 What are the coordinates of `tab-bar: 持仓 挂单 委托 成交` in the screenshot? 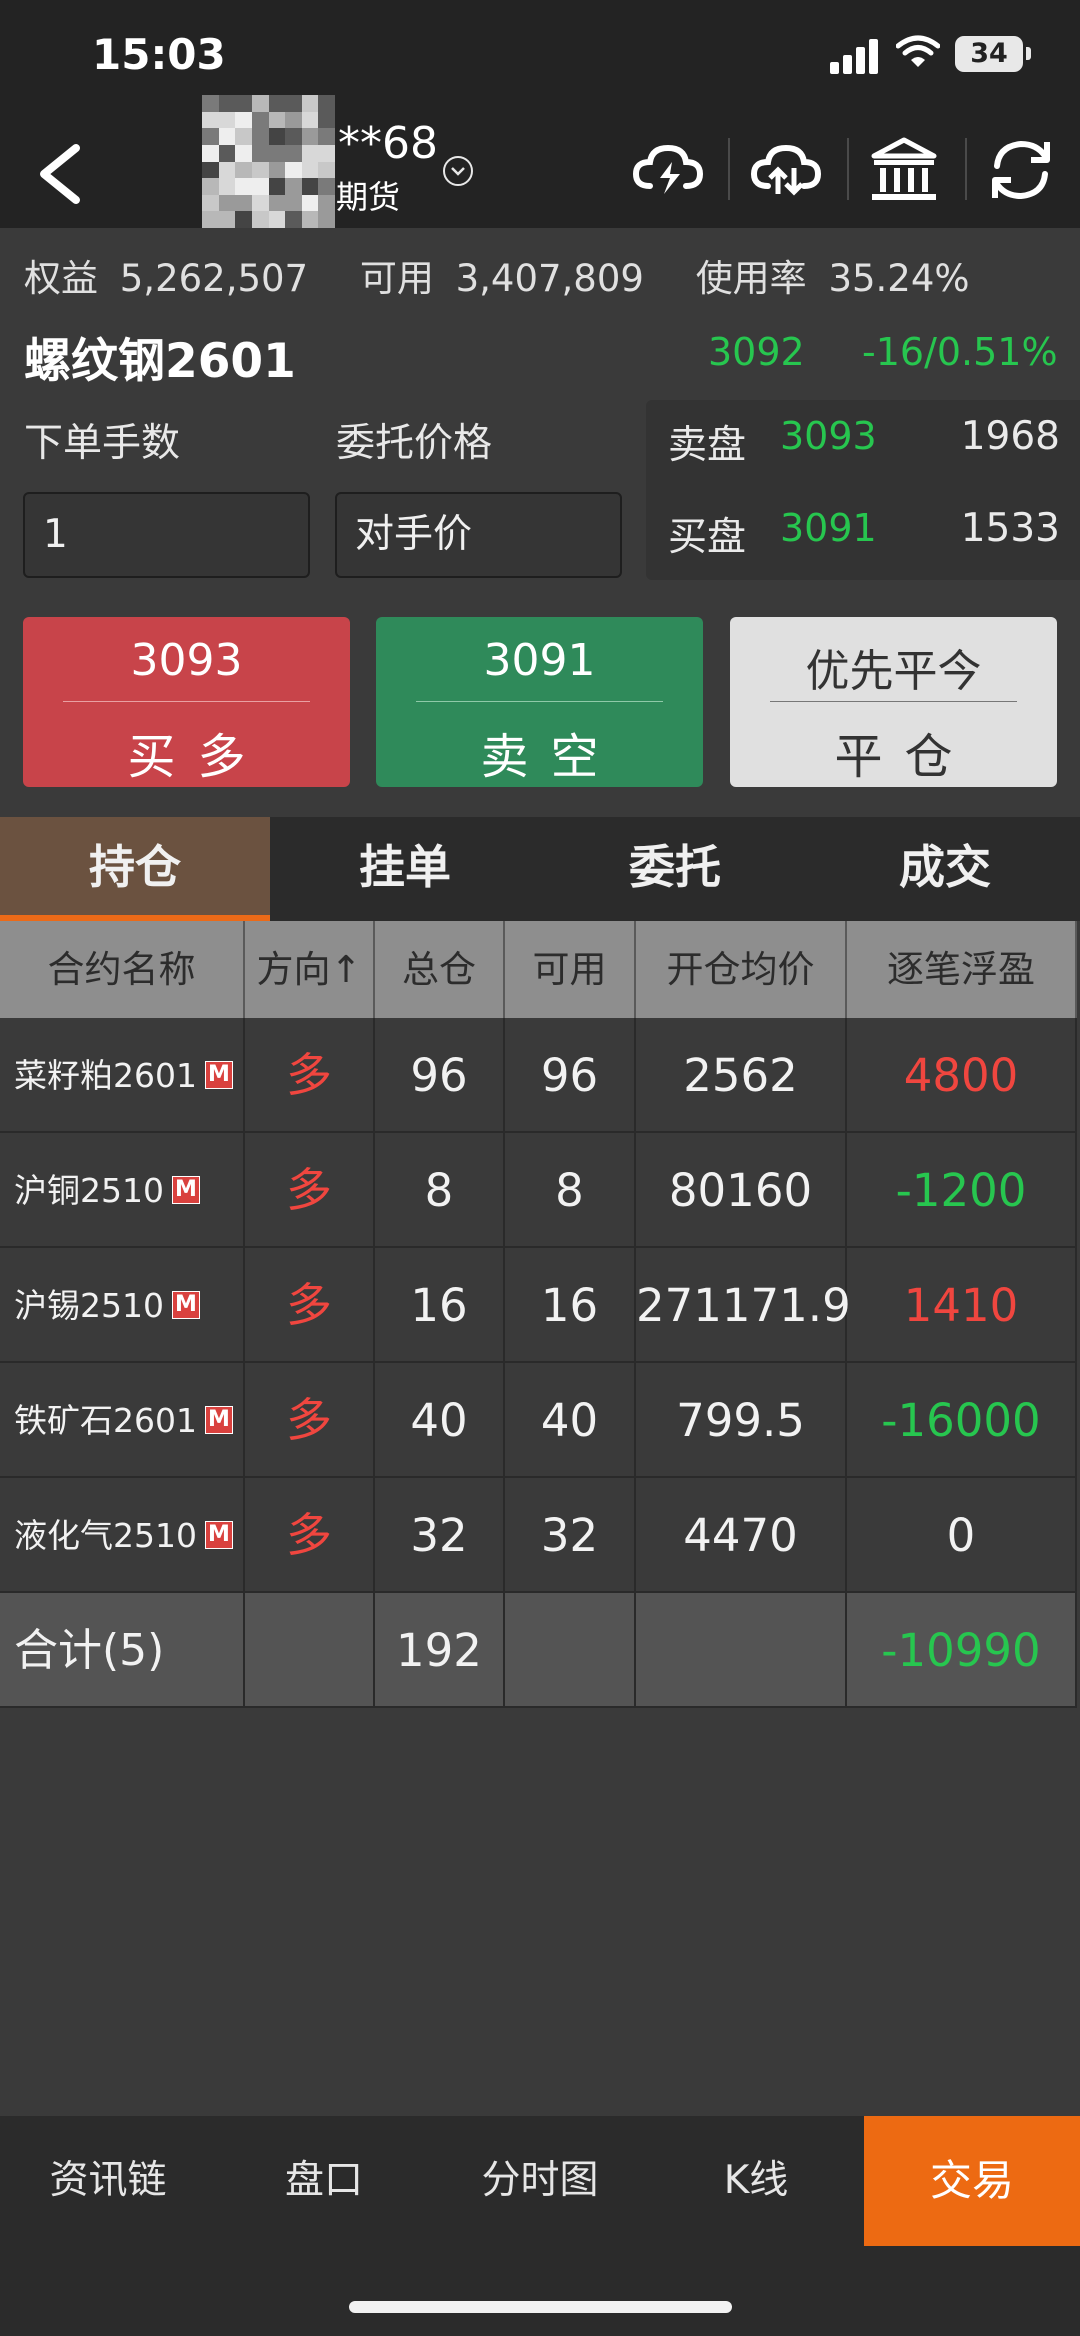 It's located at (540, 869).